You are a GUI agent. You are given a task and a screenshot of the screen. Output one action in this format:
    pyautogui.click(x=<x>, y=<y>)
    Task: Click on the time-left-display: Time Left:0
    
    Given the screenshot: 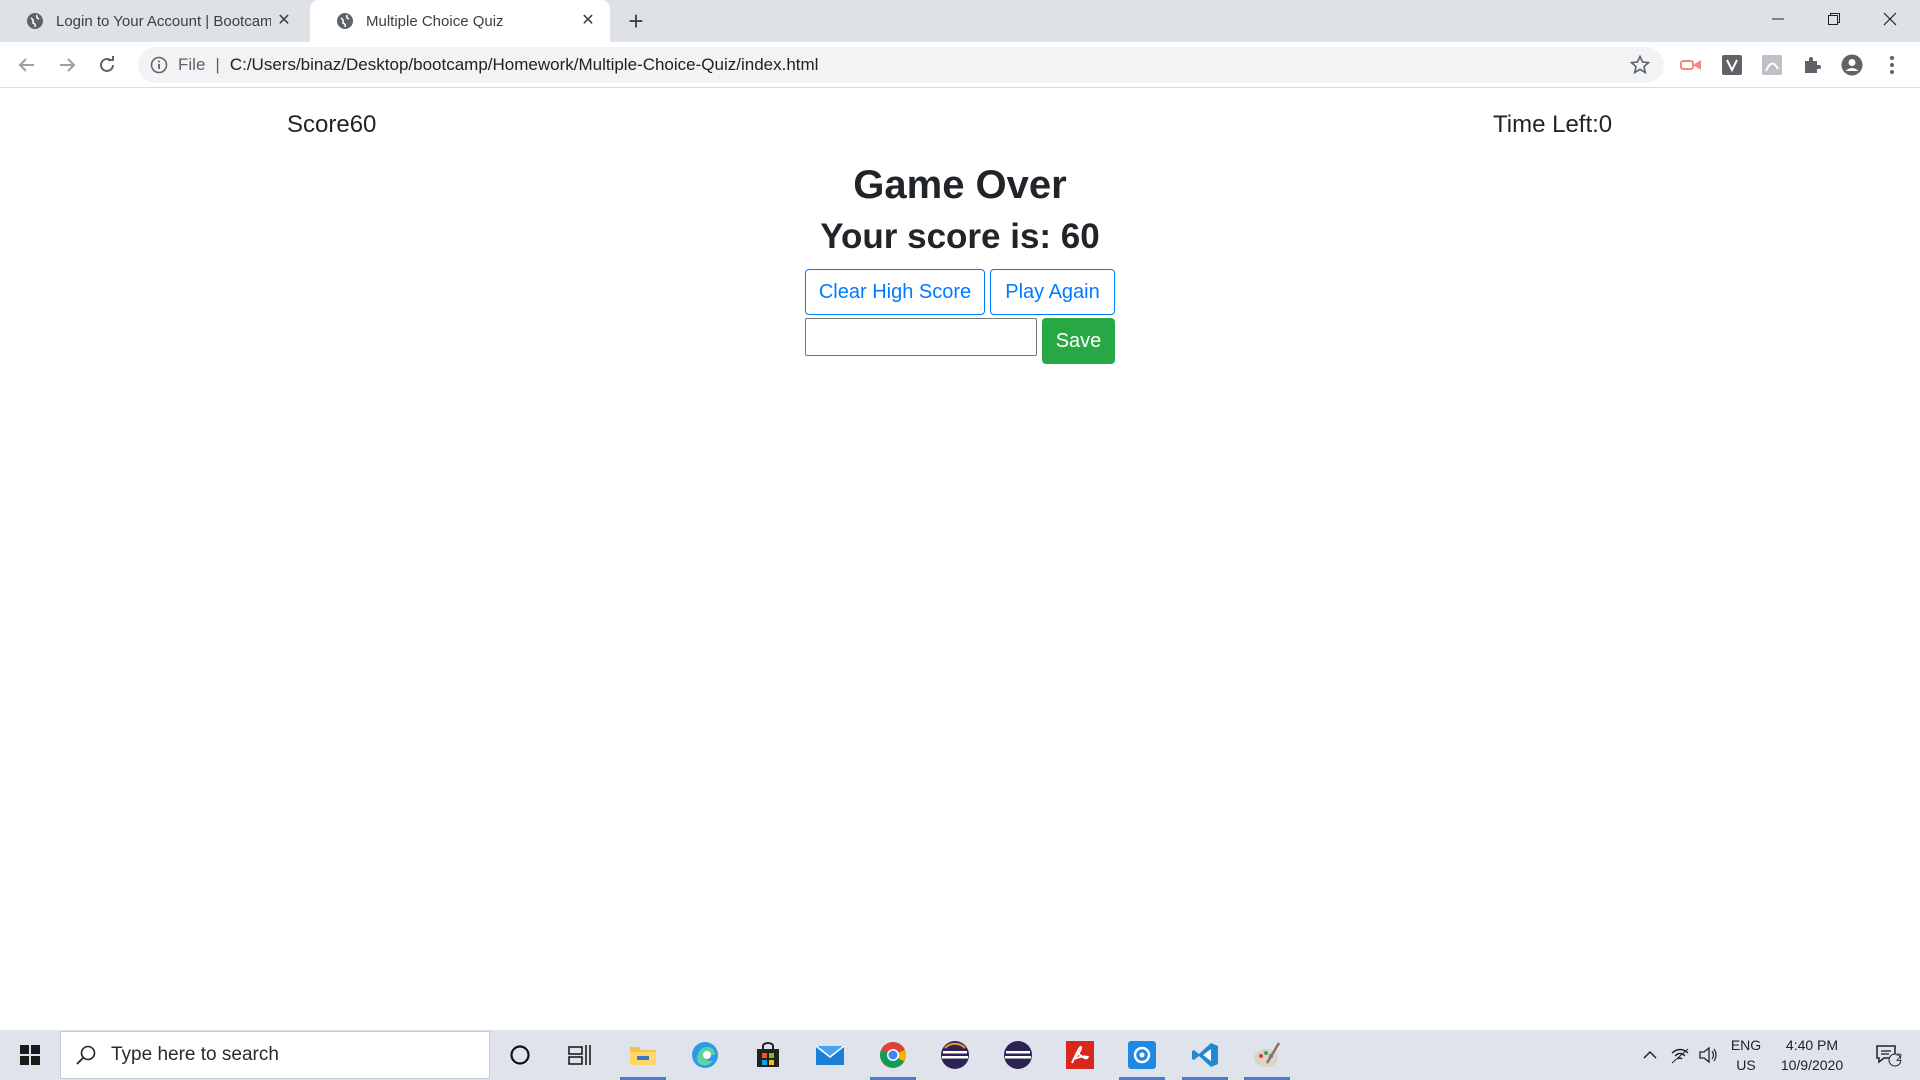 What is the action you would take?
    pyautogui.click(x=1553, y=124)
    